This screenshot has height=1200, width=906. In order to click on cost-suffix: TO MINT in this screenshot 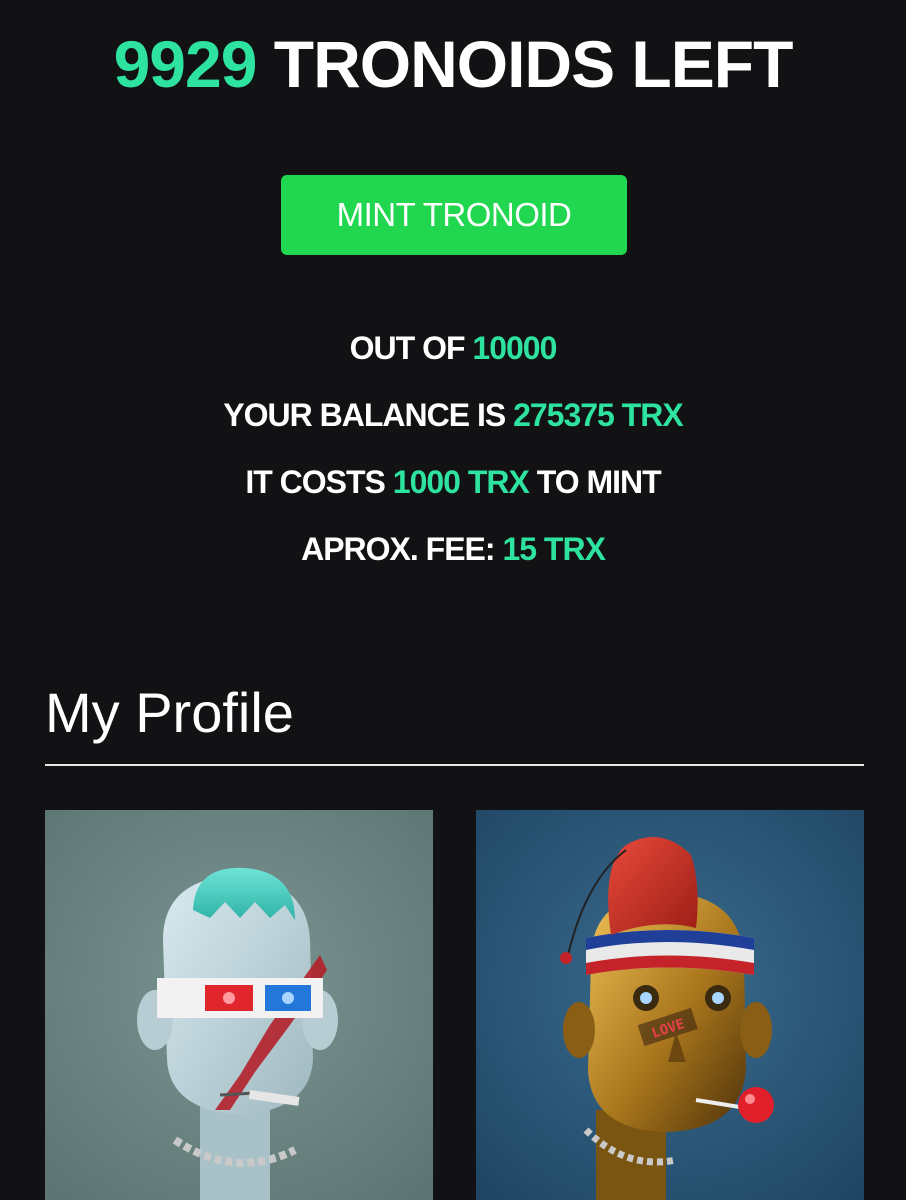, I will do `click(599, 482)`.